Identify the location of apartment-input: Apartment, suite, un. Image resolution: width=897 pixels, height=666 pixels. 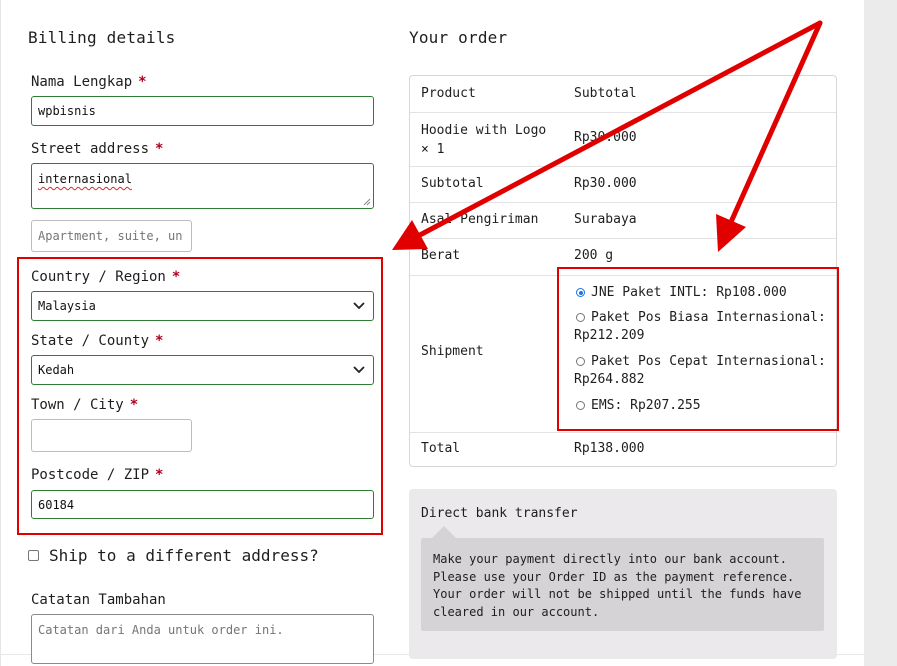
(111, 236).